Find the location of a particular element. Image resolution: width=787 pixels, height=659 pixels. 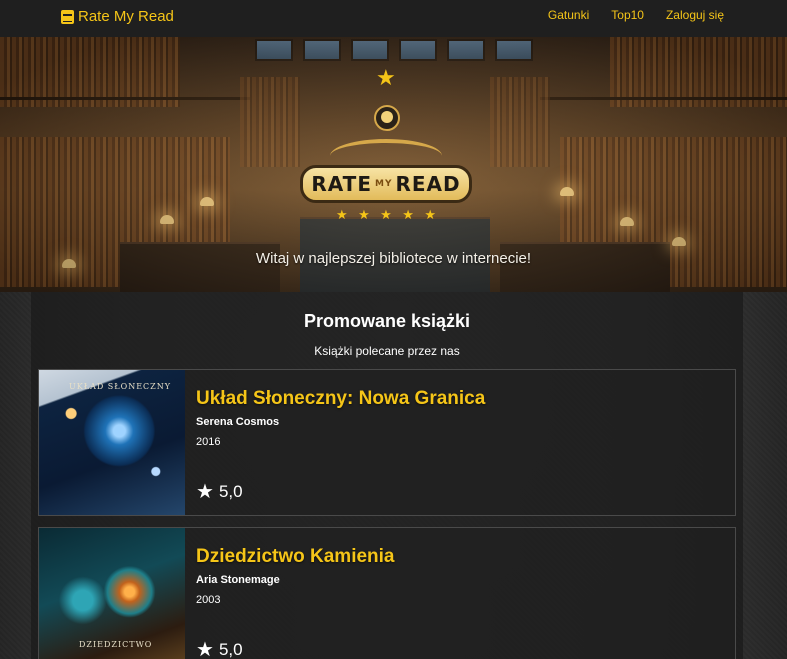

book-author: Aria Stonemage is located at coordinates (238, 580).